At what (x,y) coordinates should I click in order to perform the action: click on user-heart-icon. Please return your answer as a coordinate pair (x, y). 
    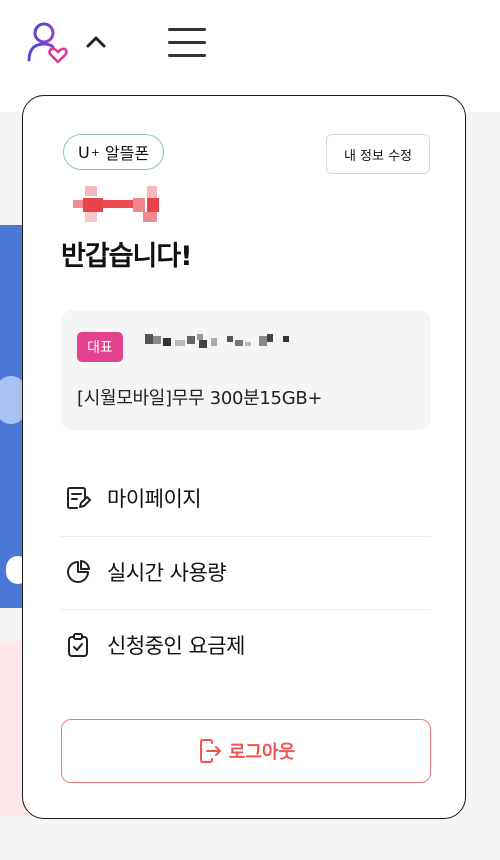
    Looking at the image, I should click on (47, 43).